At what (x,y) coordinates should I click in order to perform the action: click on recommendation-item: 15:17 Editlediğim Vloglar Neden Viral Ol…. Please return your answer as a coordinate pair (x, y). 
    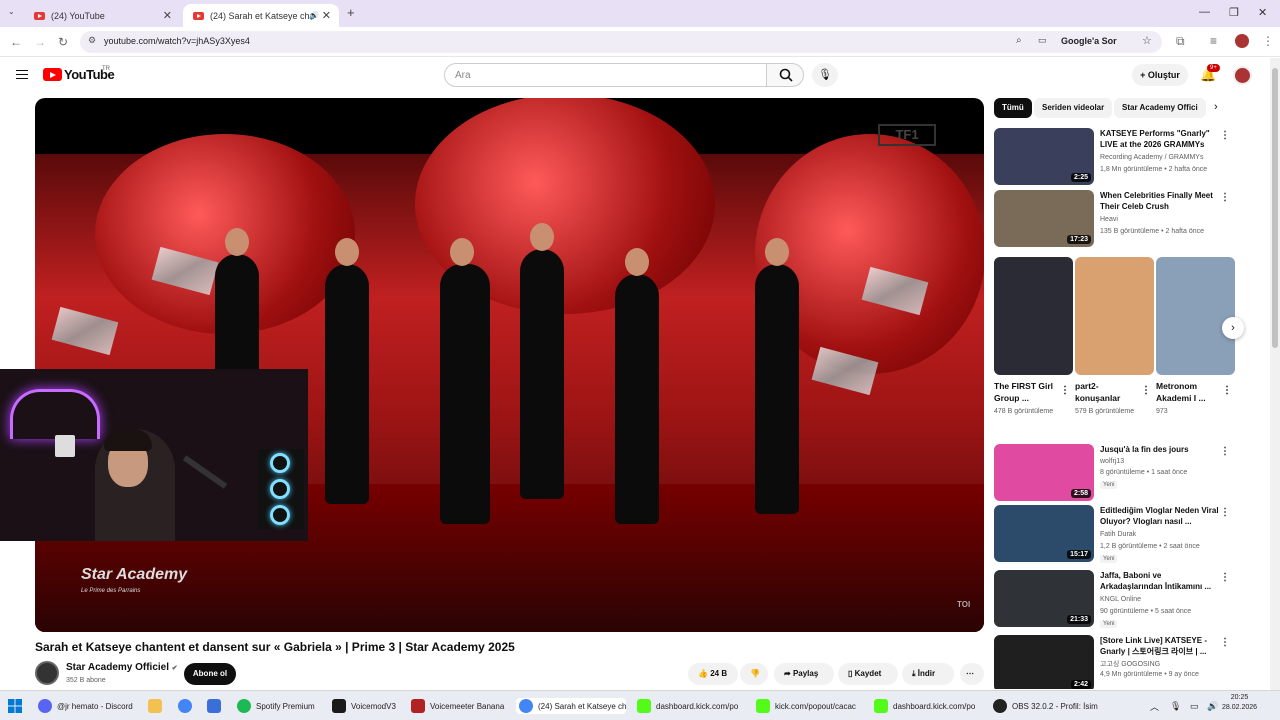
    Looking at the image, I should click on (1114, 535).